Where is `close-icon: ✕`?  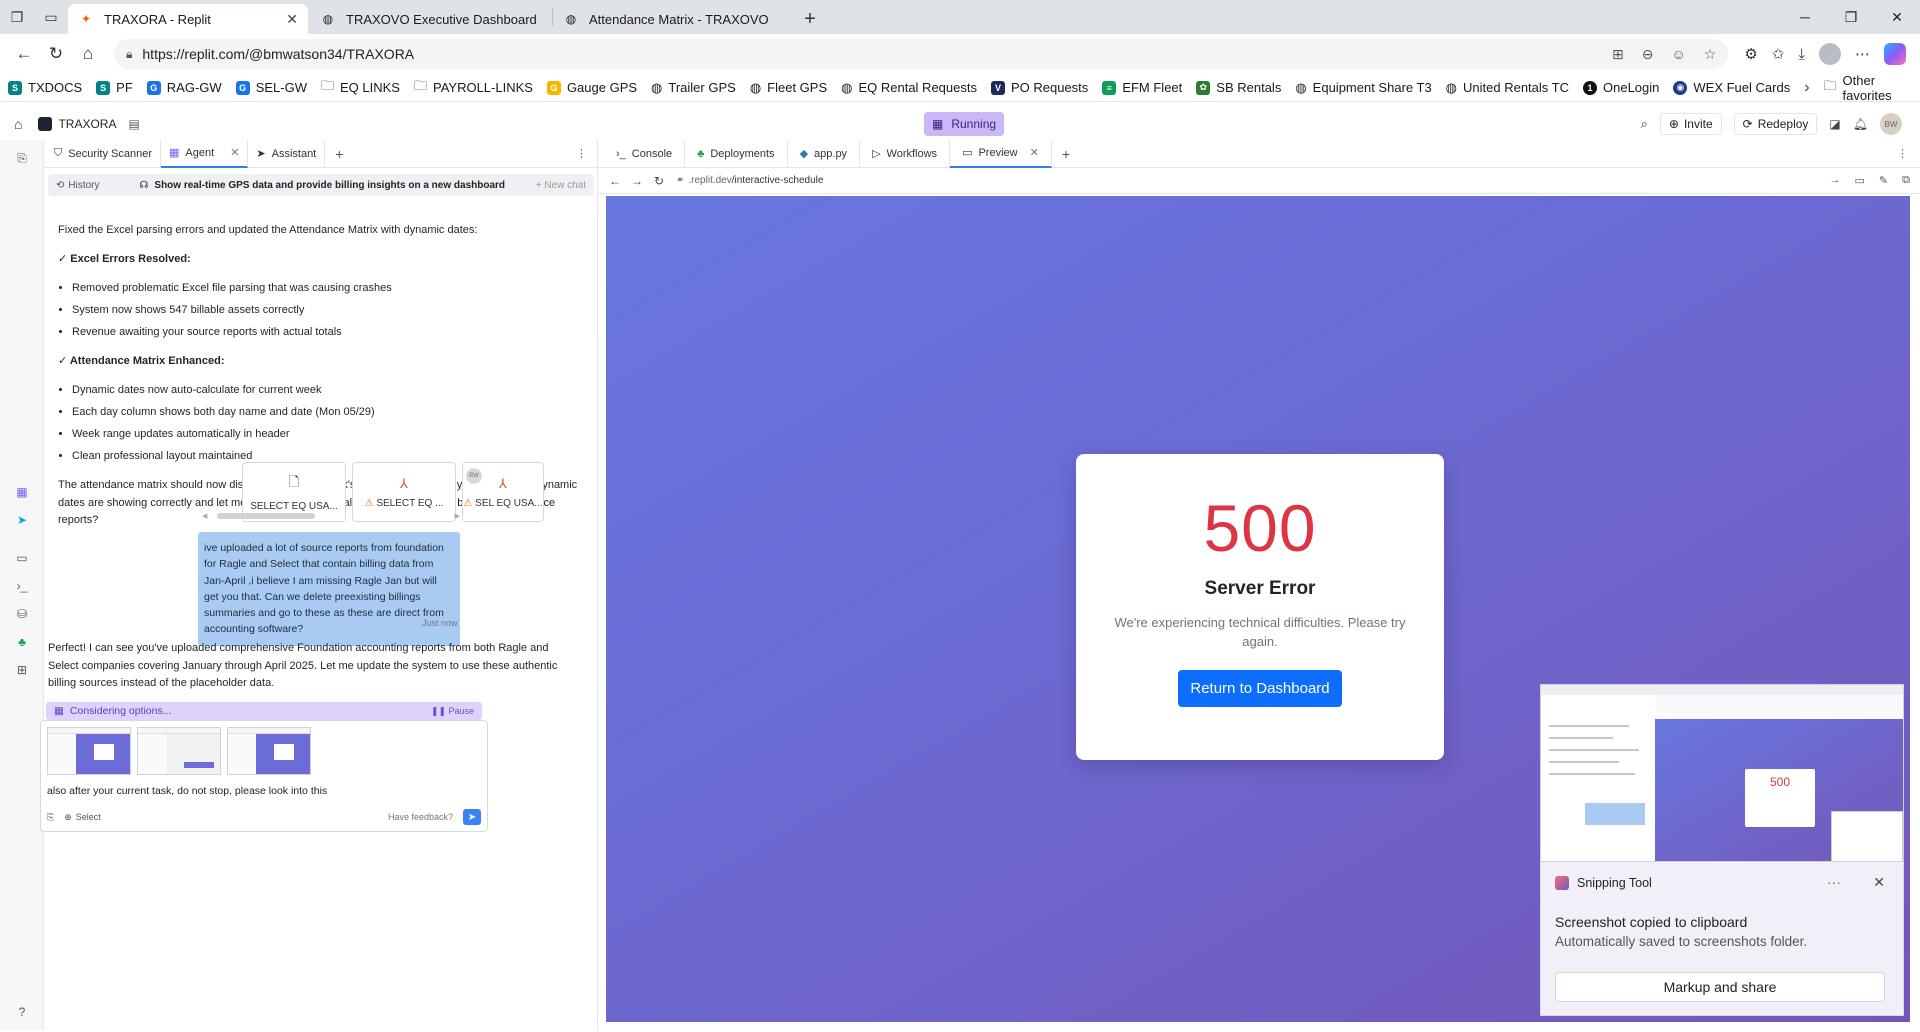
close-icon: ✕ is located at coordinates (1879, 882).